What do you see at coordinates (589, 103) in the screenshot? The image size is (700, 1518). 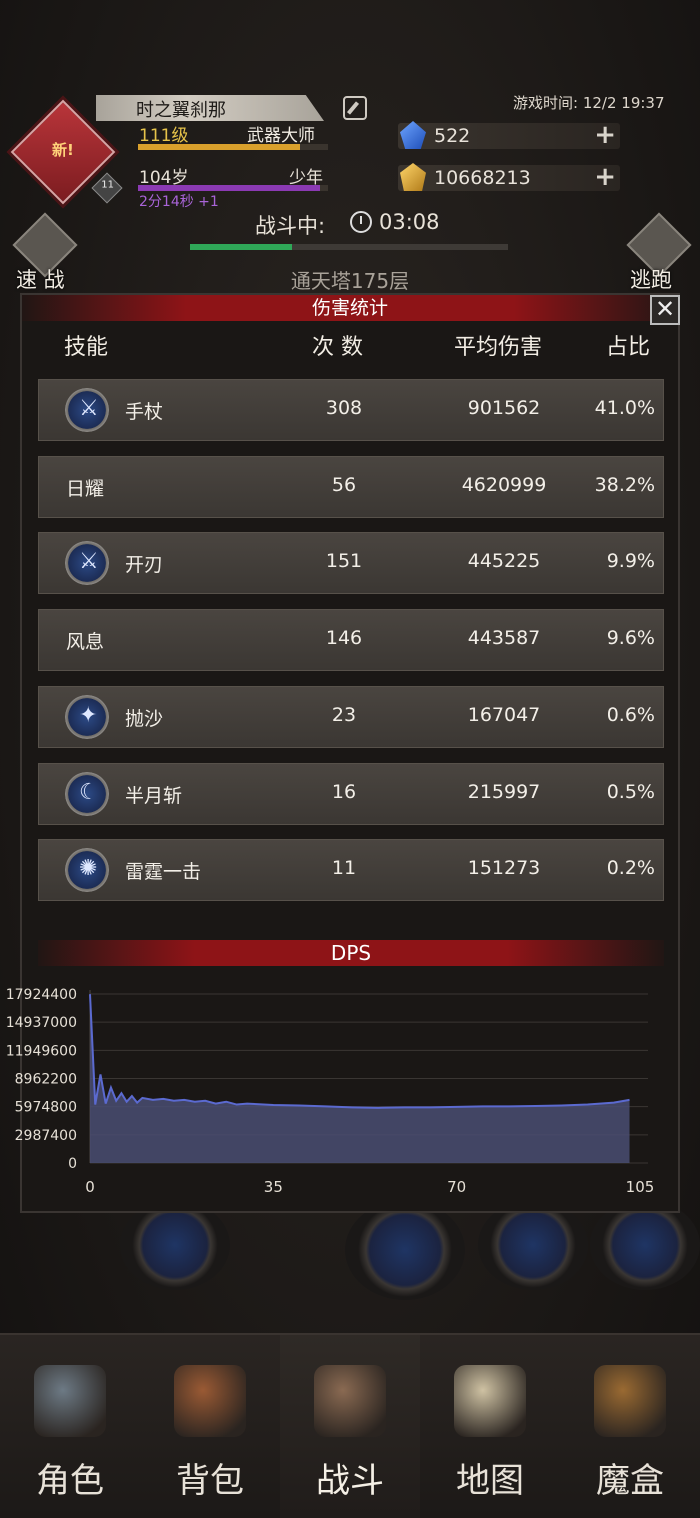 I see `game-time: 游戏时间: 12/2 19:37` at bounding box center [589, 103].